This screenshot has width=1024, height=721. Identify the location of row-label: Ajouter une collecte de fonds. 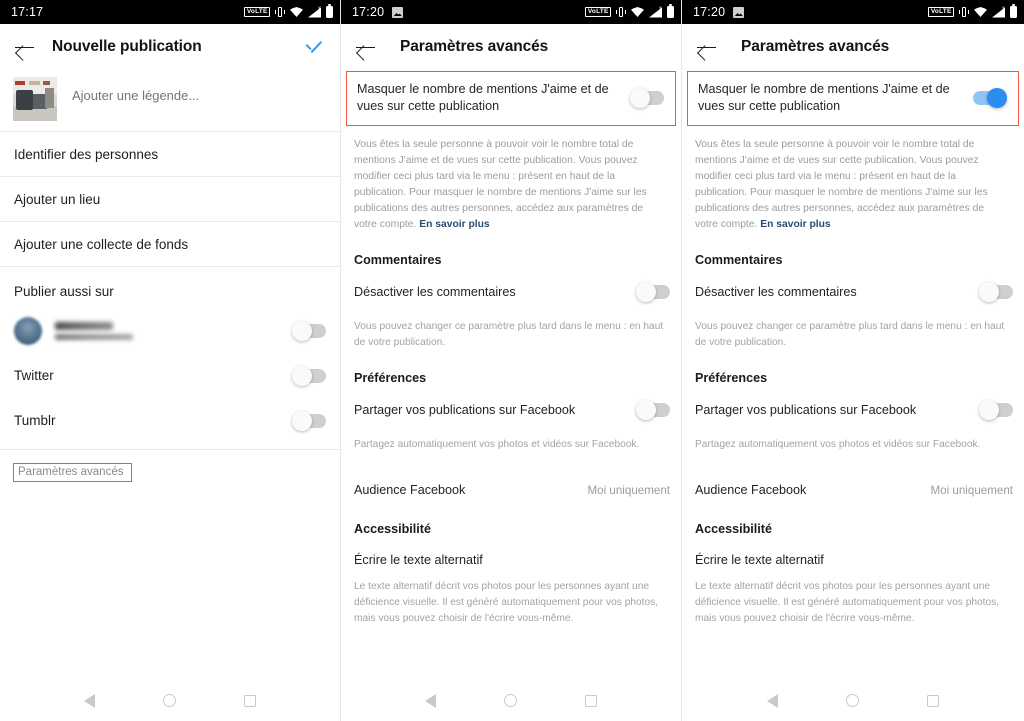
(101, 244).